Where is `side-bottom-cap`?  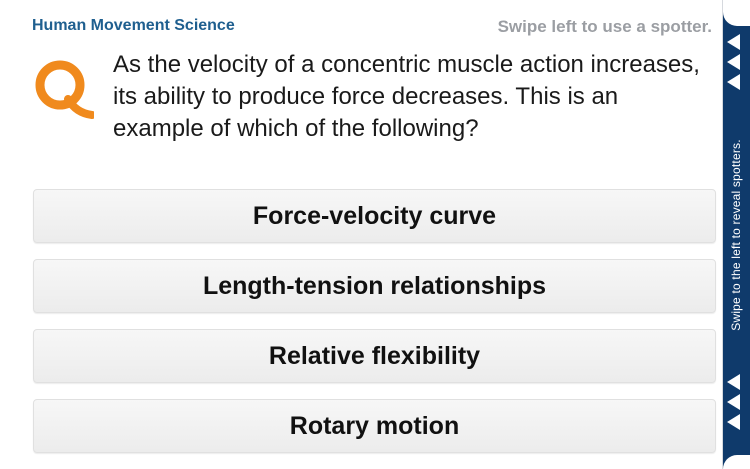
side-bottom-cap is located at coordinates (736, 462).